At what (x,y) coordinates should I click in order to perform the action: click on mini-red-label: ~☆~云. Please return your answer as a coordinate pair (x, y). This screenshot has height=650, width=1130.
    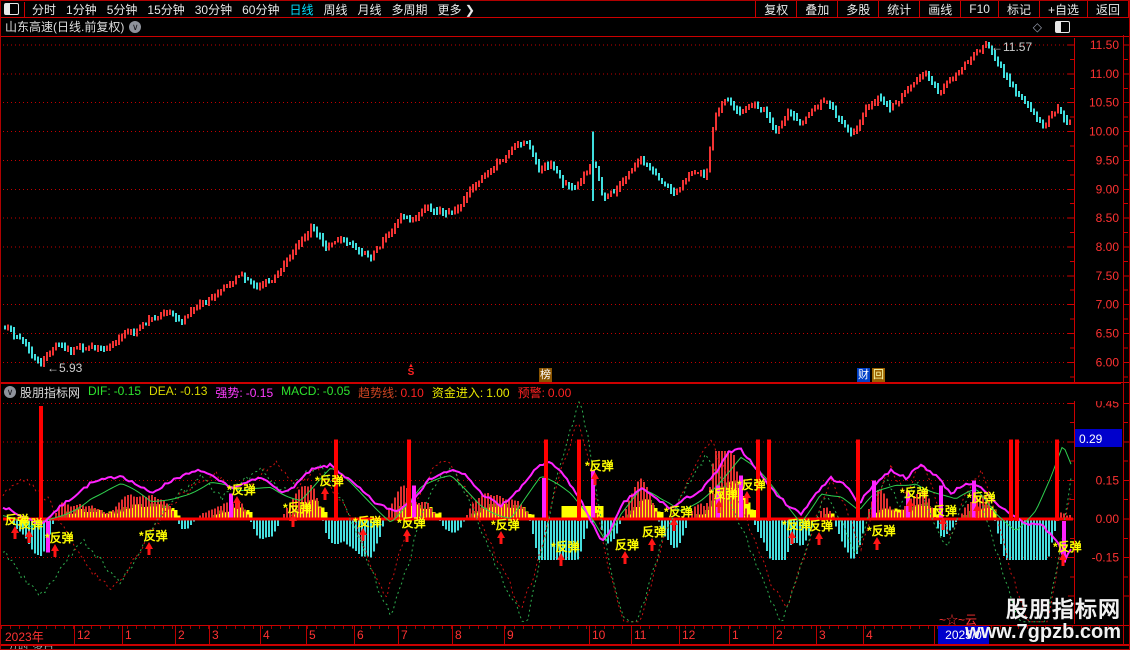
    Looking at the image, I should click on (958, 620).